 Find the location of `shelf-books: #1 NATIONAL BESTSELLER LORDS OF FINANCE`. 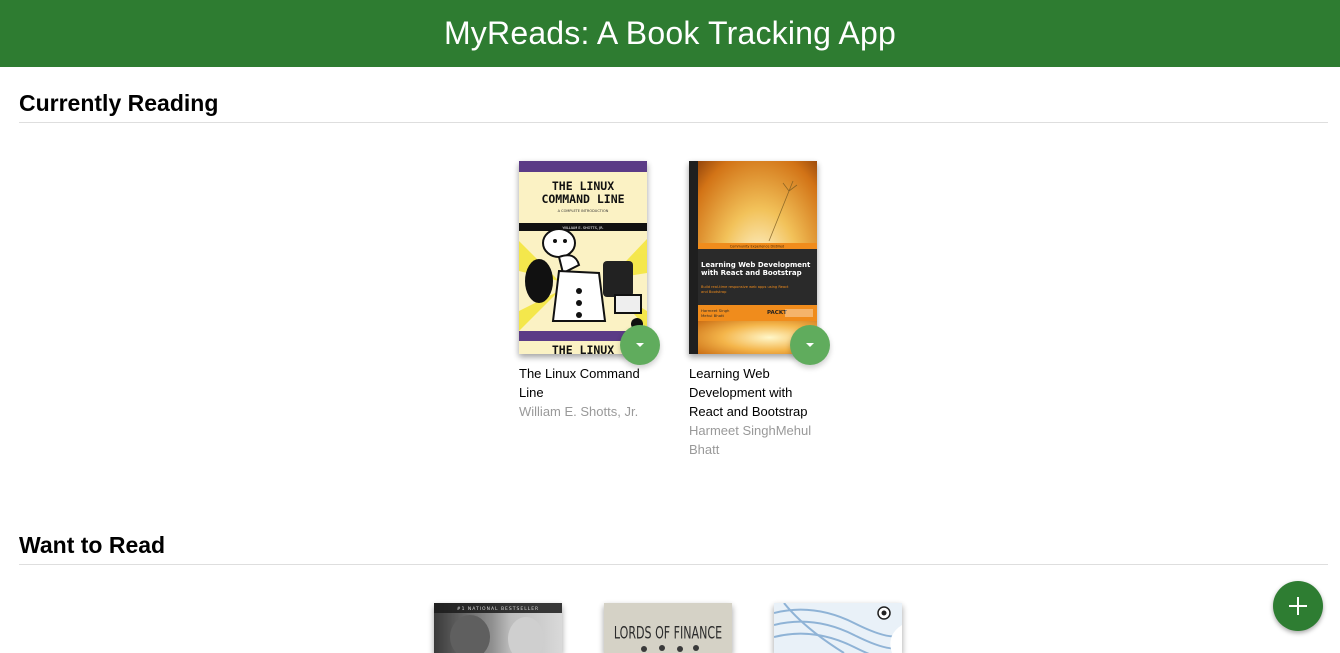

shelf-books: #1 NATIONAL BESTSELLER LORDS OF FINANCE is located at coordinates (670, 628).